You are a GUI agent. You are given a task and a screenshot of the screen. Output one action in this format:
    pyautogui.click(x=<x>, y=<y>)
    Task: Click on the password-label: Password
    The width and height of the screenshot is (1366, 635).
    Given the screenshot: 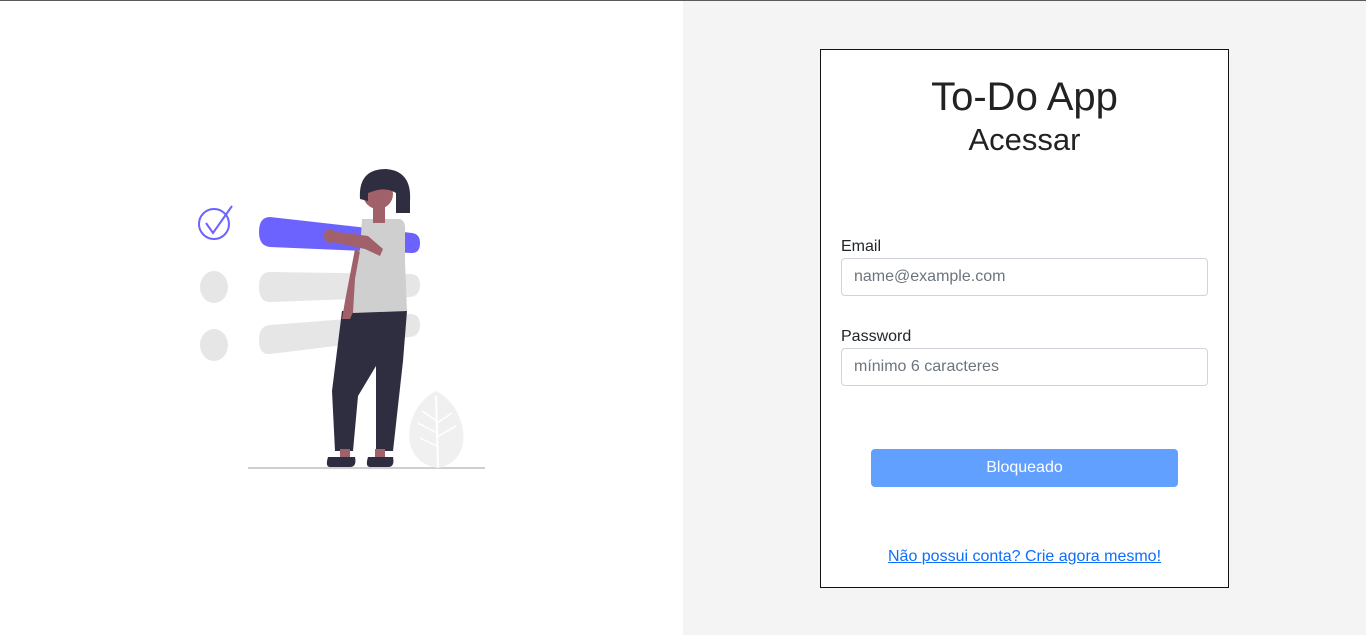 What is the action you would take?
    pyautogui.click(x=876, y=336)
    